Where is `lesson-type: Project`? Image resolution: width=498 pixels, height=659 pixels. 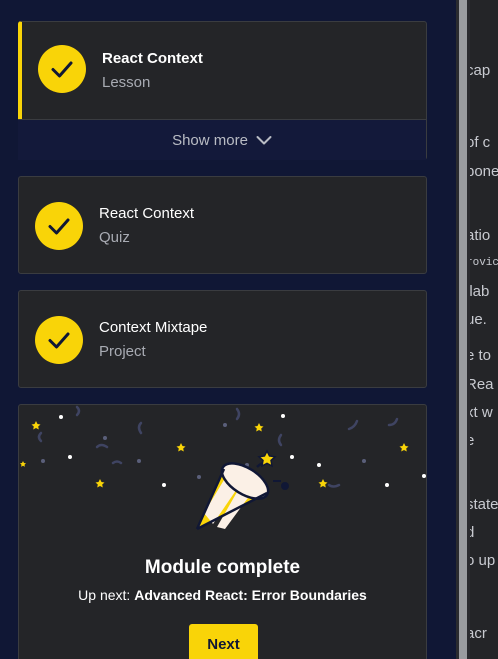
lesson-type: Project is located at coordinates (122, 351).